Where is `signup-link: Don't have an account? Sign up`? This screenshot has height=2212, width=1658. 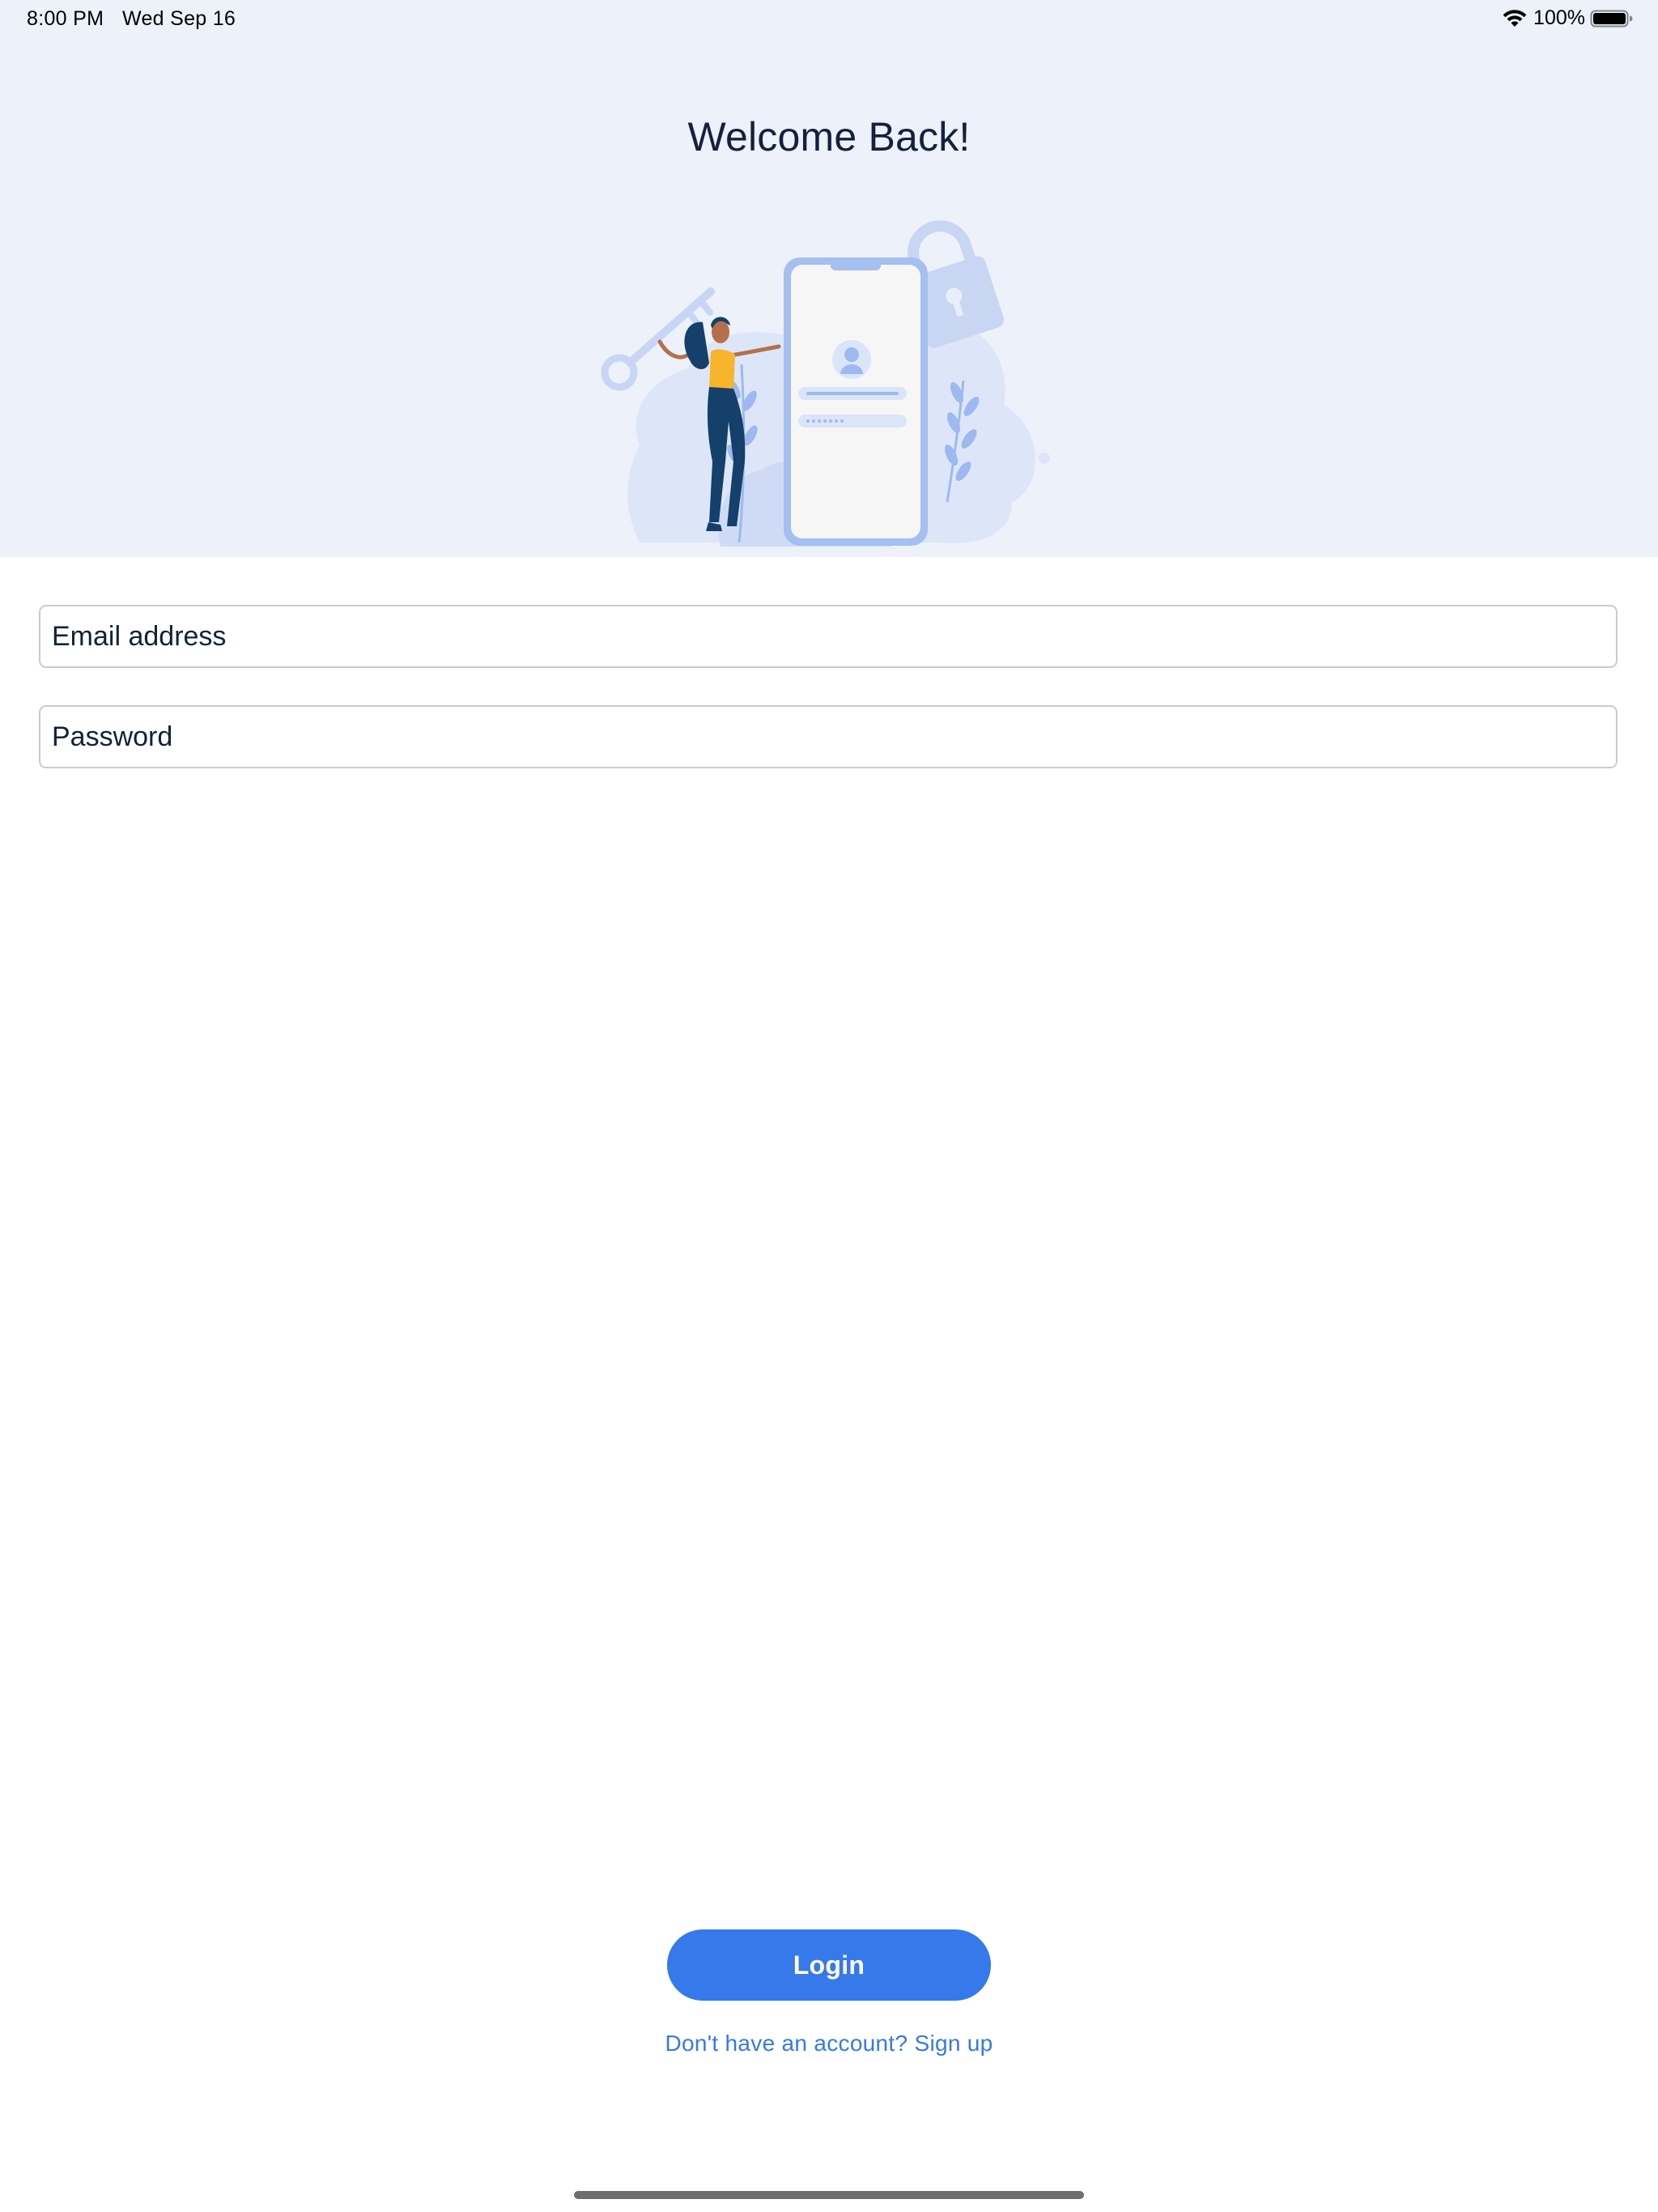
signup-link: Don't have an account? Sign up is located at coordinates (829, 2044).